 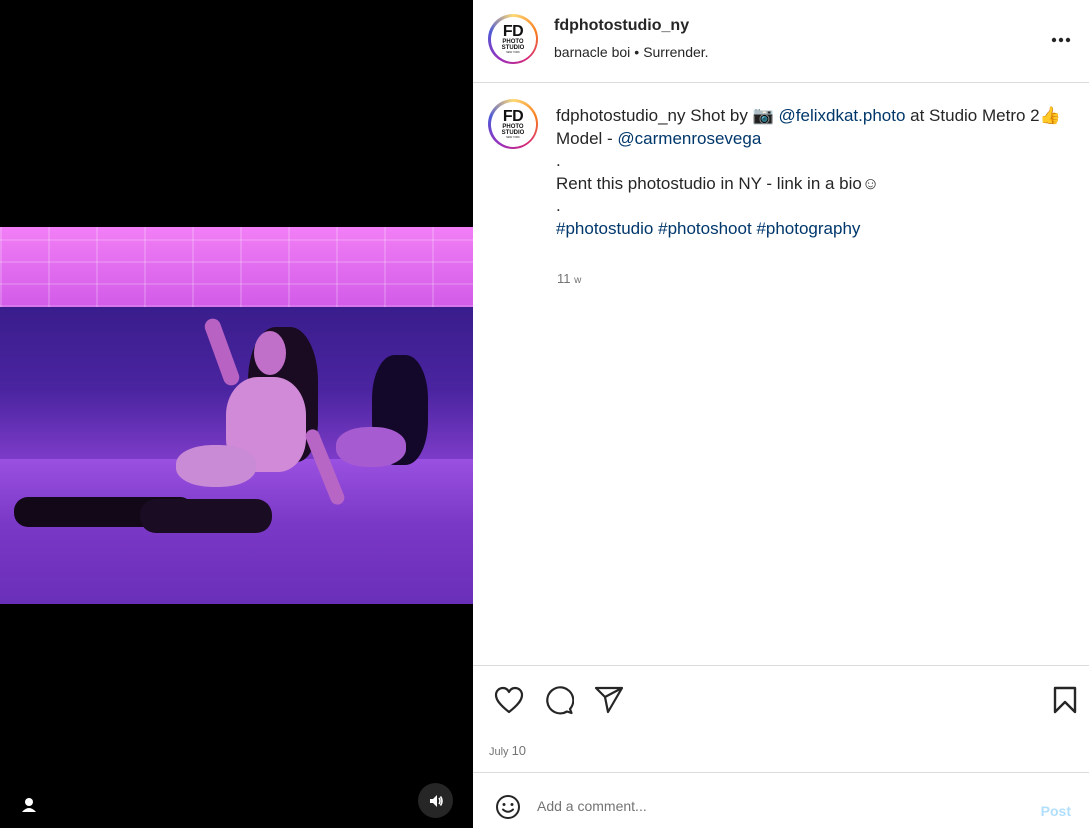 I want to click on post-date: July 10, so click(x=507, y=750).